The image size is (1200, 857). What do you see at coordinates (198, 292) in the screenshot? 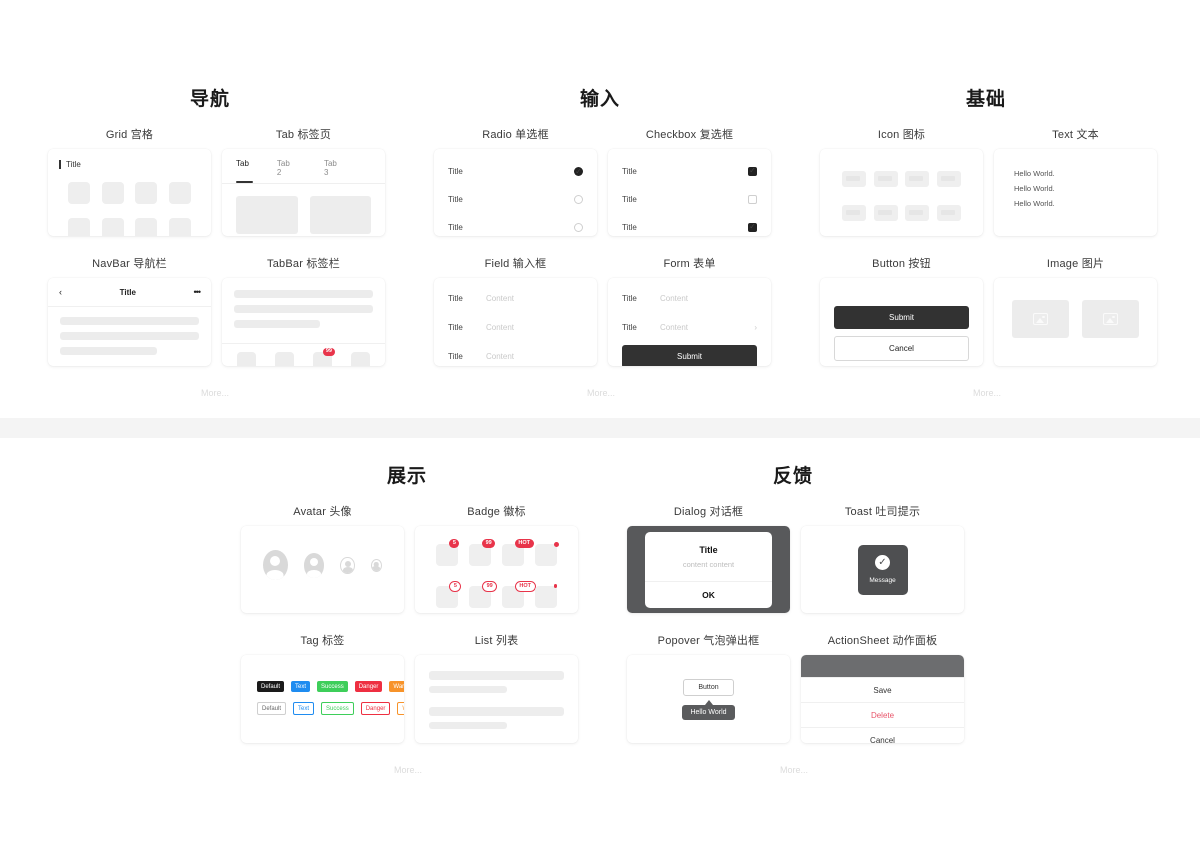
I see `ellipsis-icon: •••` at bounding box center [198, 292].